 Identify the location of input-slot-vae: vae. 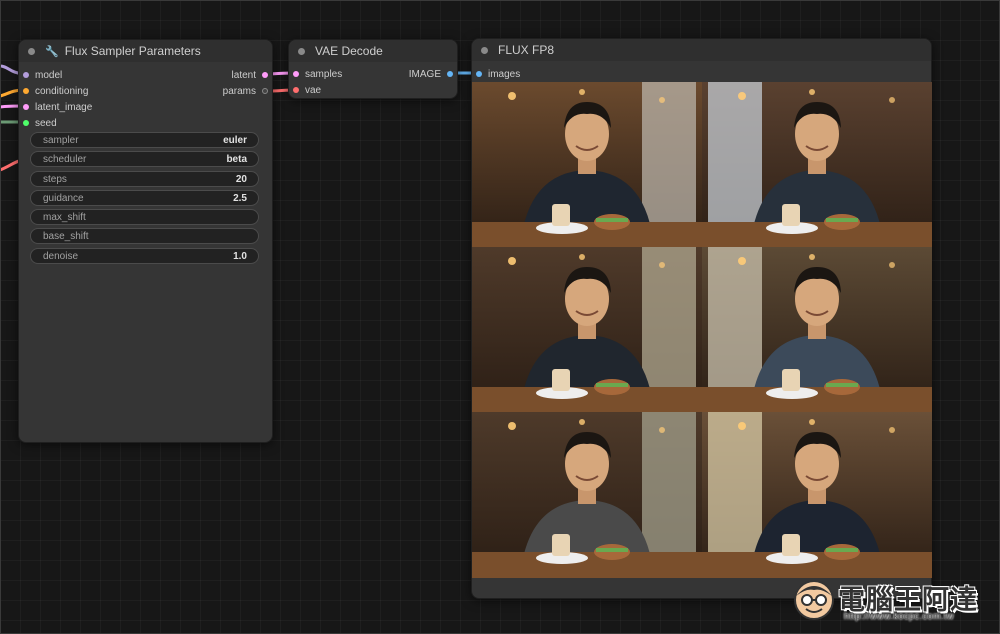
(307, 90).